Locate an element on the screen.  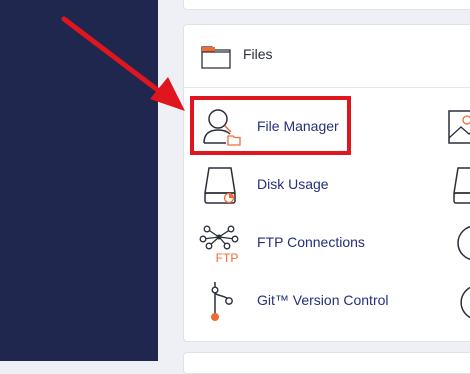
folder-icon is located at coordinates (216, 57).